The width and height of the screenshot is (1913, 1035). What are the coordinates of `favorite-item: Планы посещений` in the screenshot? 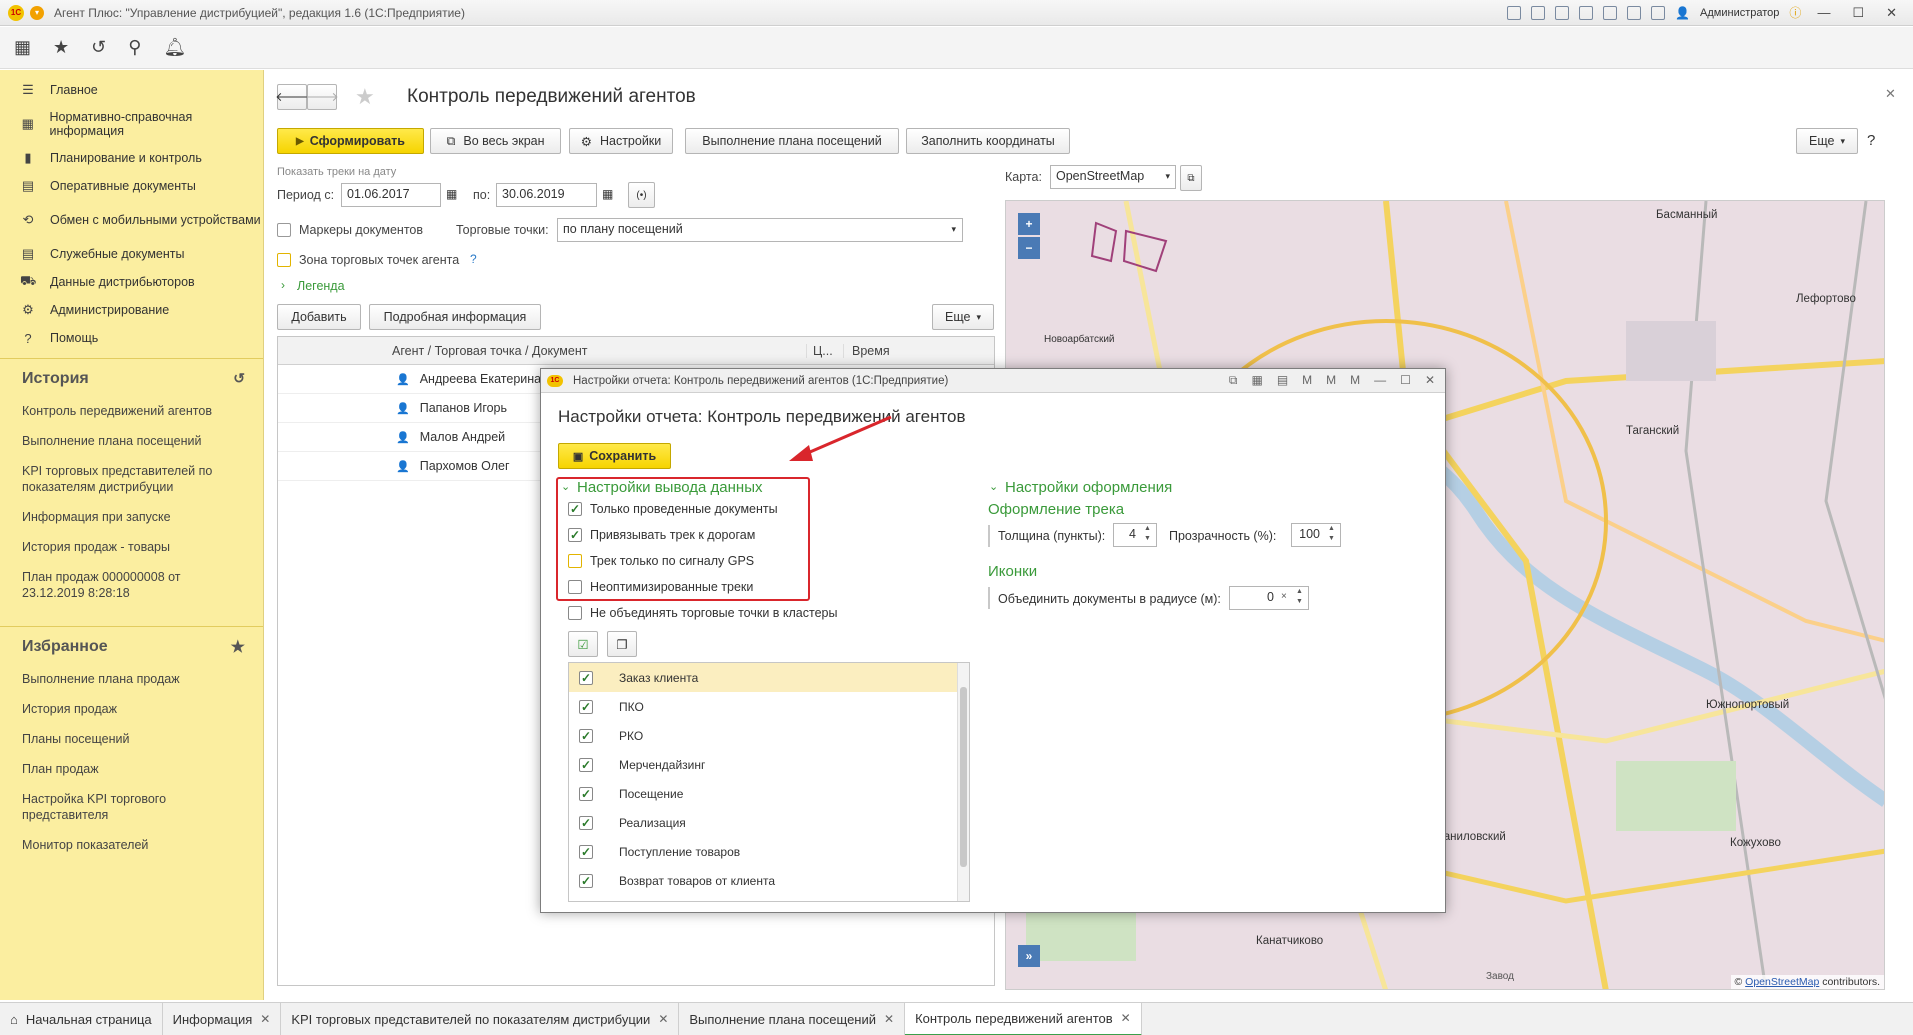 It's located at (131, 739).